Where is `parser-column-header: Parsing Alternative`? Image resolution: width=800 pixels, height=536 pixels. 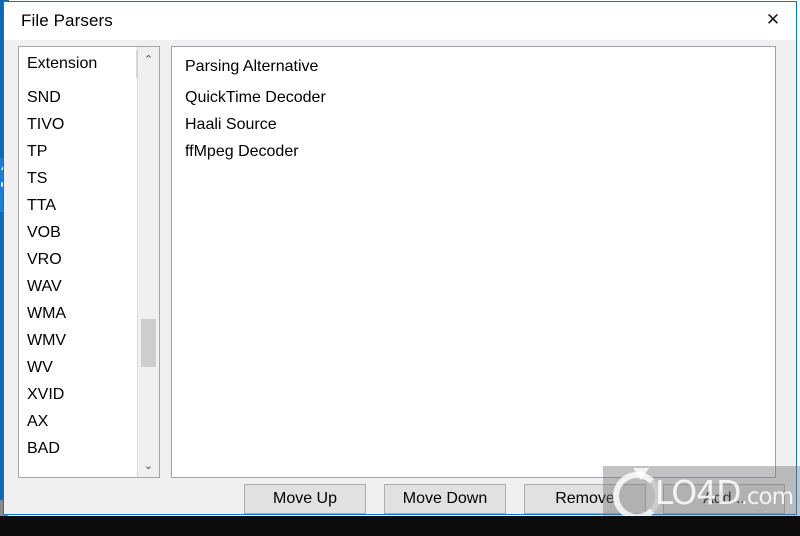
parser-column-header: Parsing Alternative is located at coordinates (252, 66).